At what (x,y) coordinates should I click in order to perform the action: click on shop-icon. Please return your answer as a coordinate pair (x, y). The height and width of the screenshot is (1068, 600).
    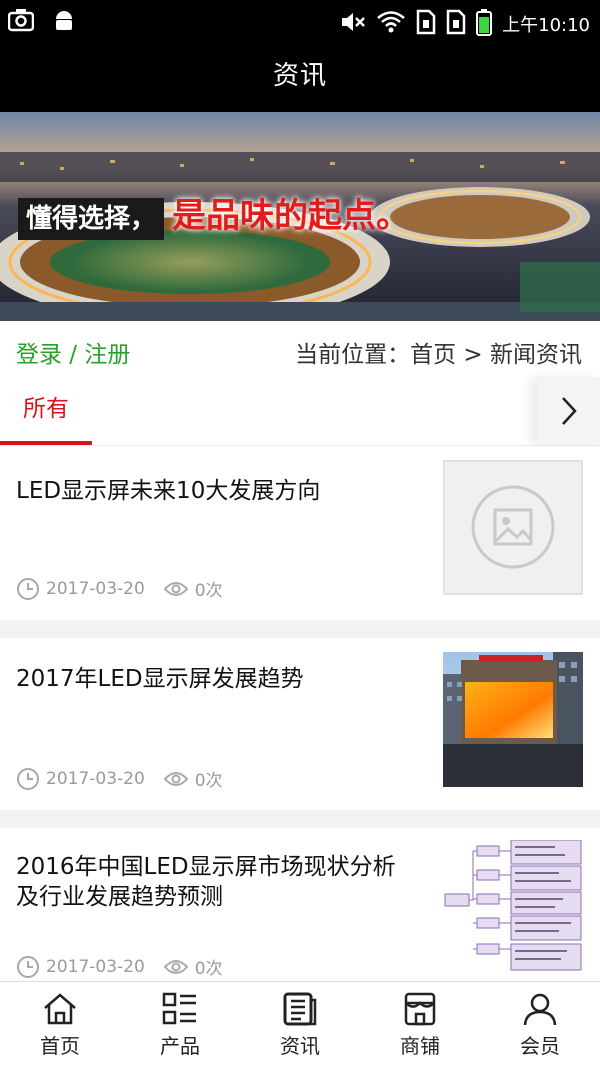
    Looking at the image, I should click on (420, 1009).